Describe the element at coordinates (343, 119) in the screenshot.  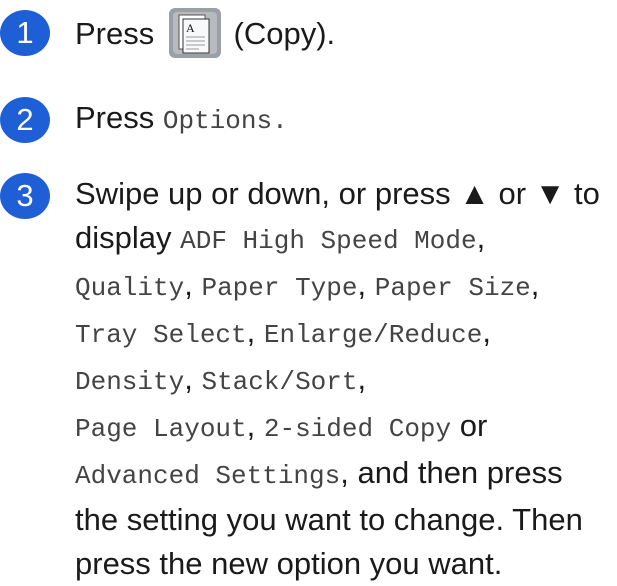
I see `step-text: Press Options.` at that location.